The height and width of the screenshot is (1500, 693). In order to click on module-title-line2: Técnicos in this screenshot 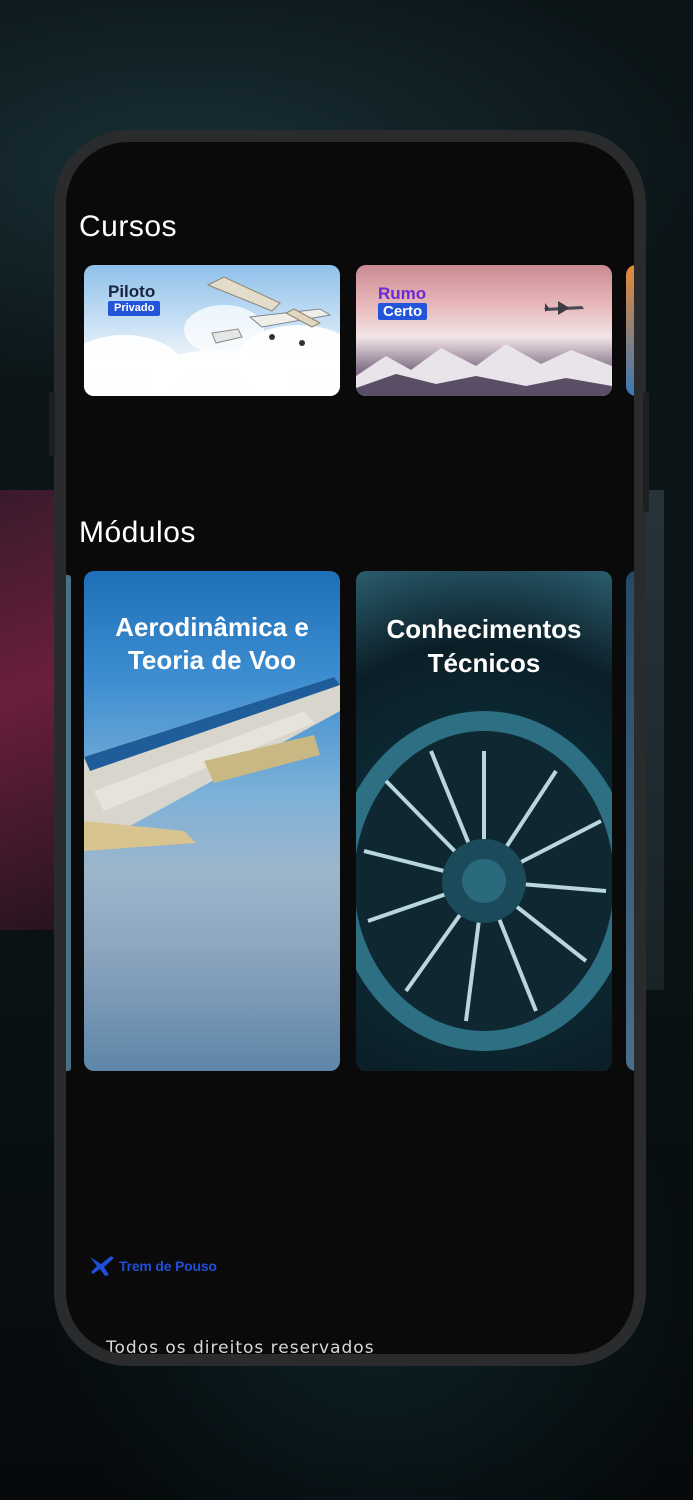, I will do `click(484, 663)`.